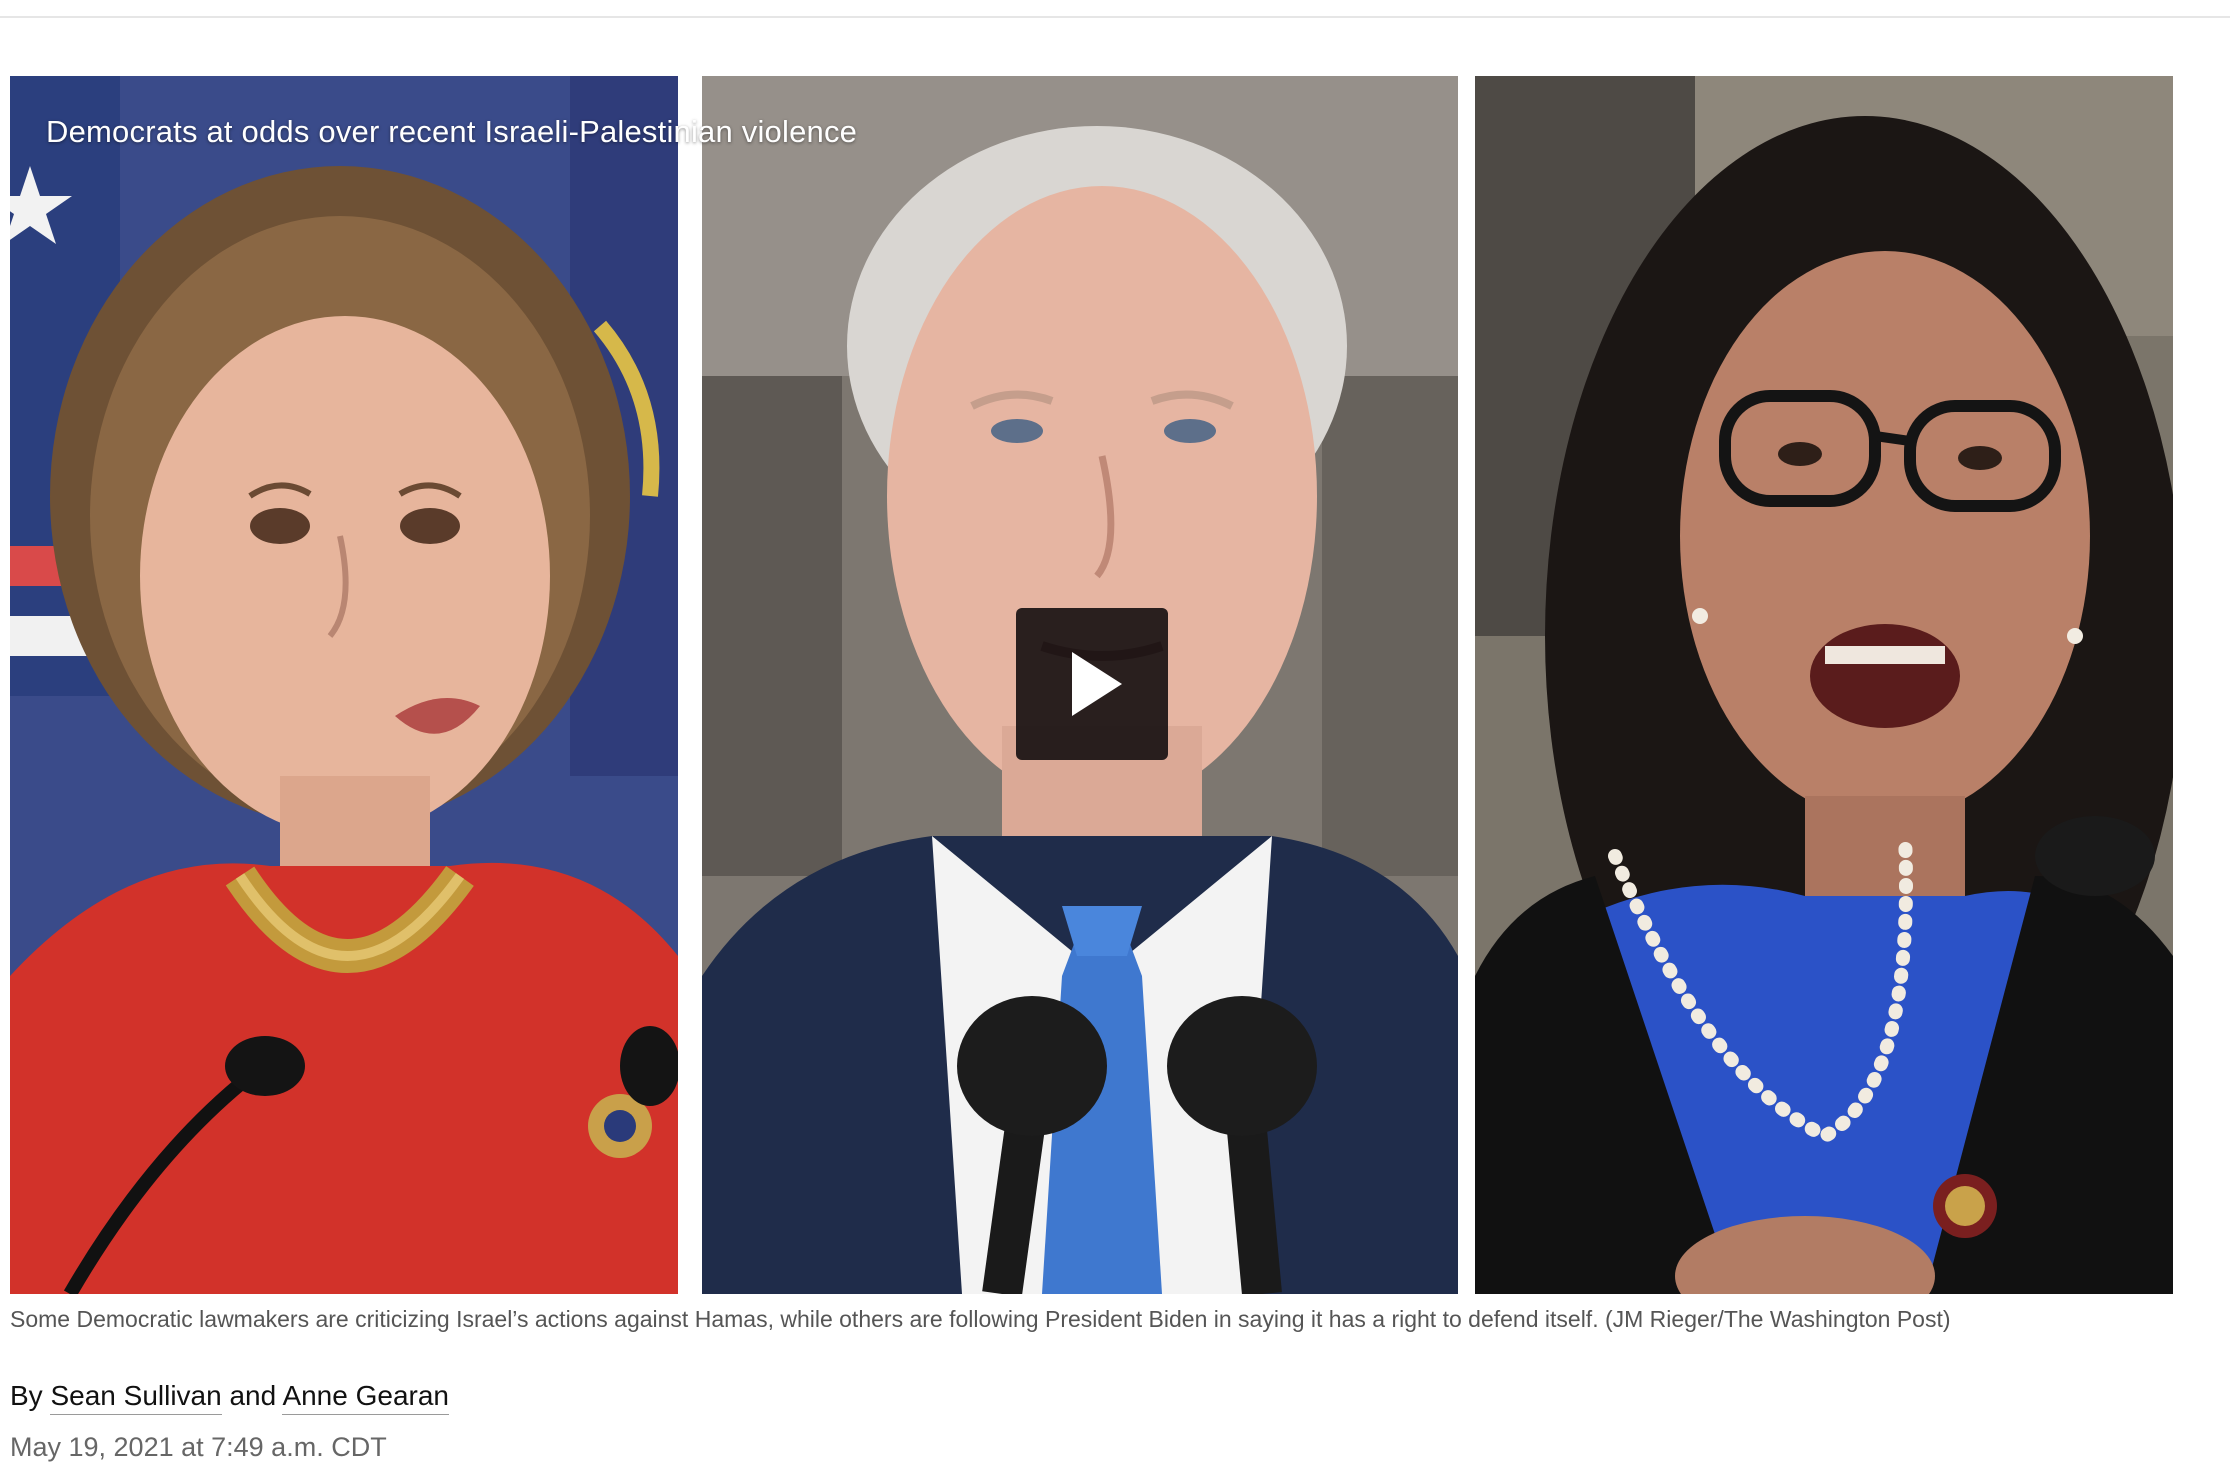  I want to click on byline-conjunction: and, so click(253, 1395).